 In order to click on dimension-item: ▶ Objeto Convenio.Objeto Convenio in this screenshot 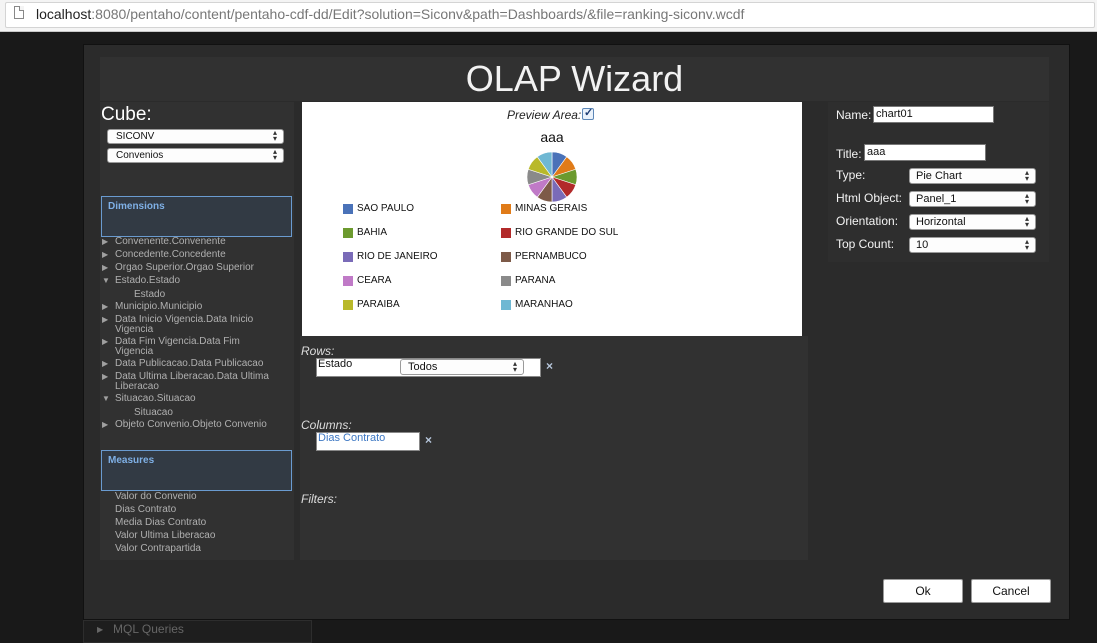, I will do `click(184, 425)`.